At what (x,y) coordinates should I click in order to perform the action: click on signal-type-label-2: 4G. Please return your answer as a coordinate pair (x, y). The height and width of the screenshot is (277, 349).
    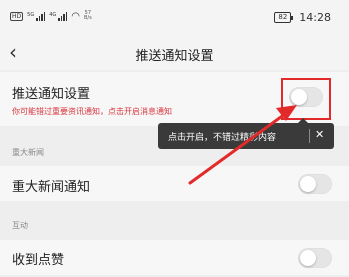
    Looking at the image, I should click on (53, 14).